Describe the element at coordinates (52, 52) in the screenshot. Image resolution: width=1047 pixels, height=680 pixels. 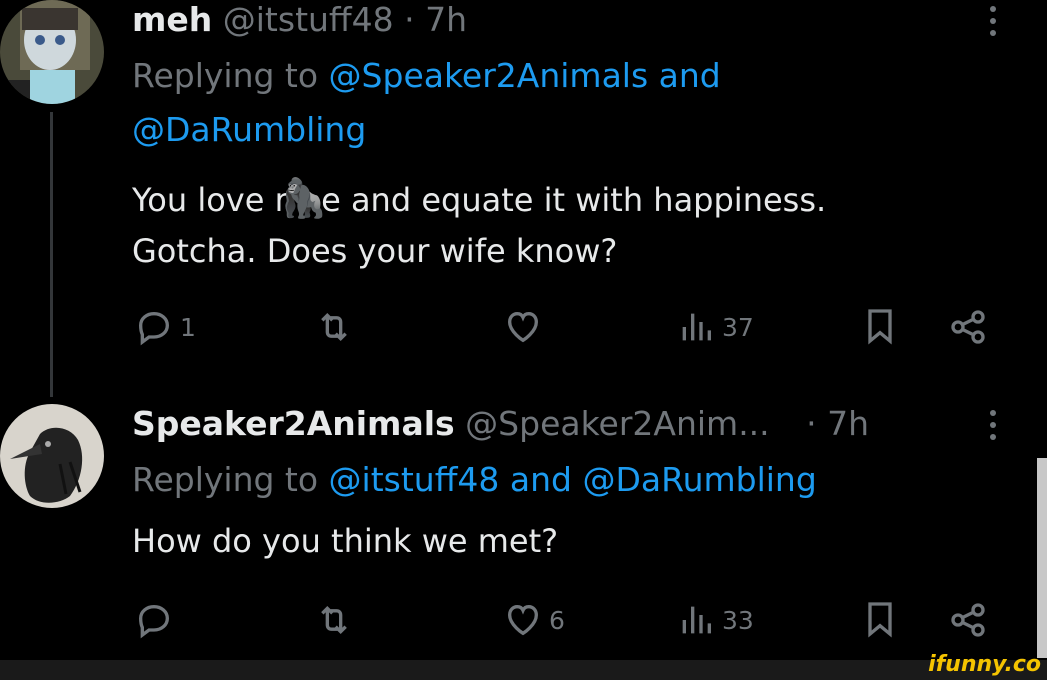
I see `avatar-meh` at that location.